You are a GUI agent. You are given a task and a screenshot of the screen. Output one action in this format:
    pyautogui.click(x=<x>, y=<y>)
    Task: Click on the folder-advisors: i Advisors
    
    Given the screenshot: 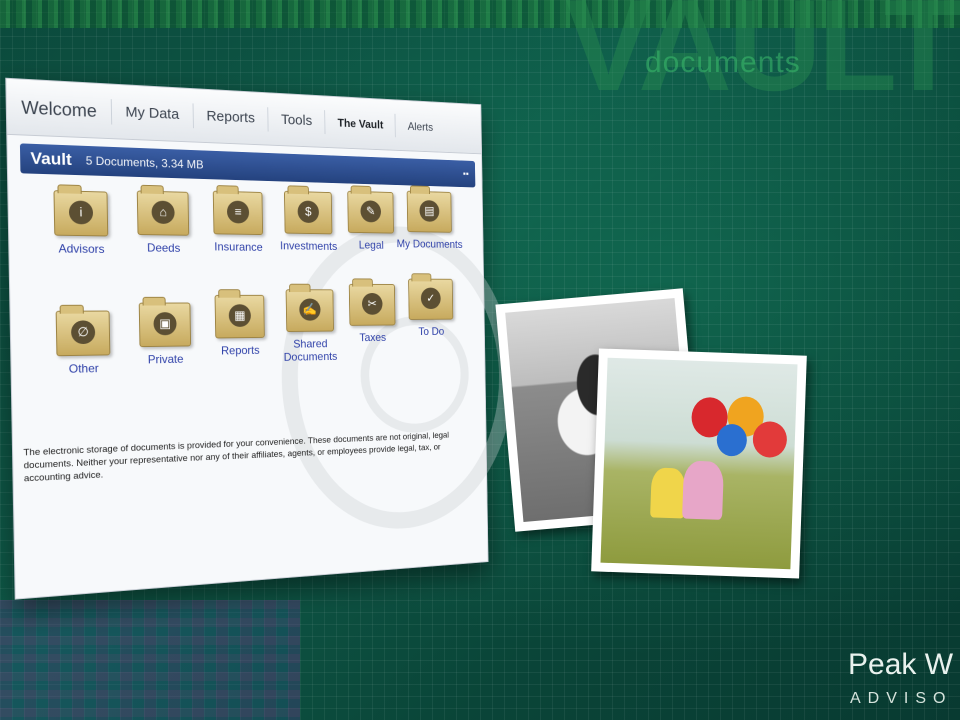 What is the action you would take?
    pyautogui.click(x=80, y=223)
    